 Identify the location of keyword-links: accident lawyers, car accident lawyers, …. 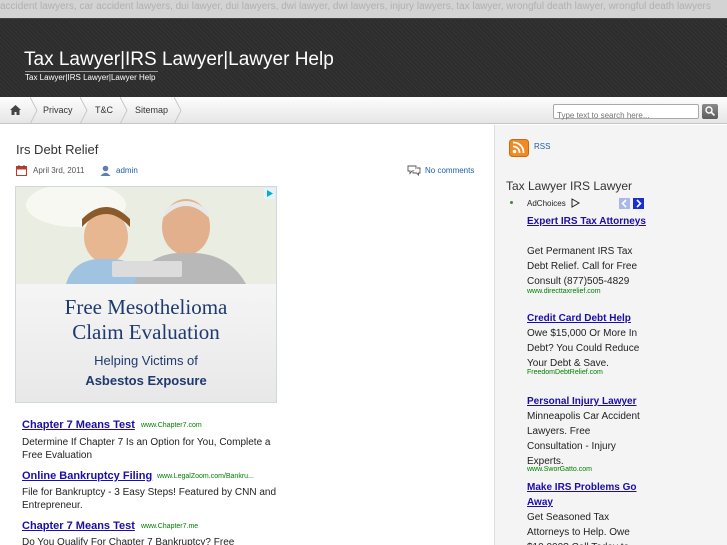
(355, 6).